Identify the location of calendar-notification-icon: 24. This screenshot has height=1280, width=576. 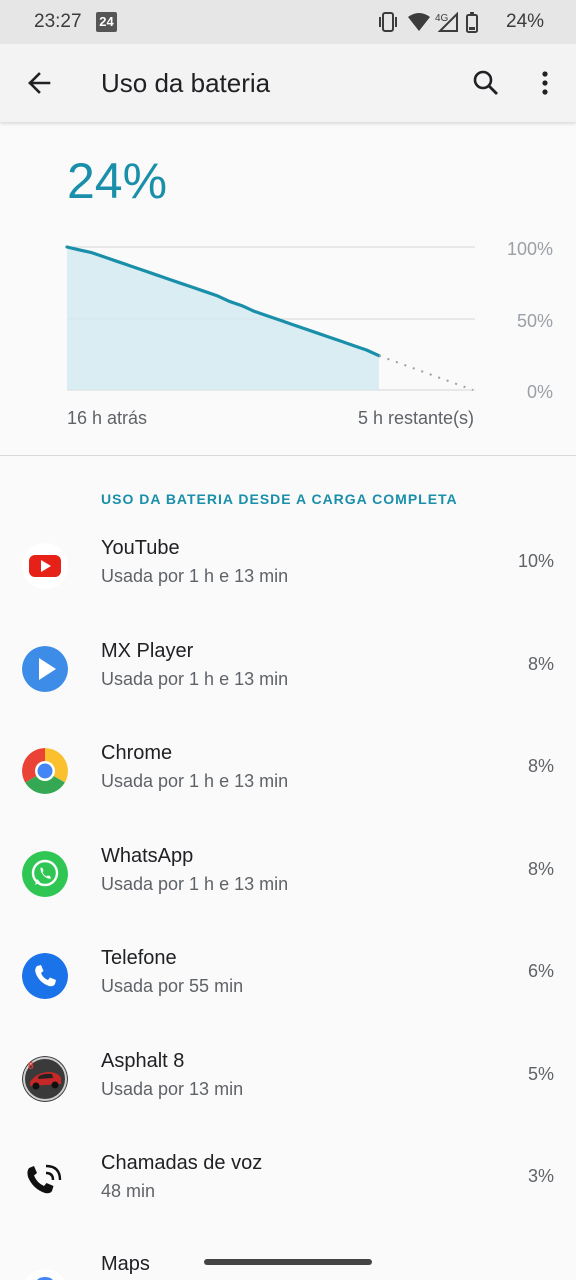
(106, 22).